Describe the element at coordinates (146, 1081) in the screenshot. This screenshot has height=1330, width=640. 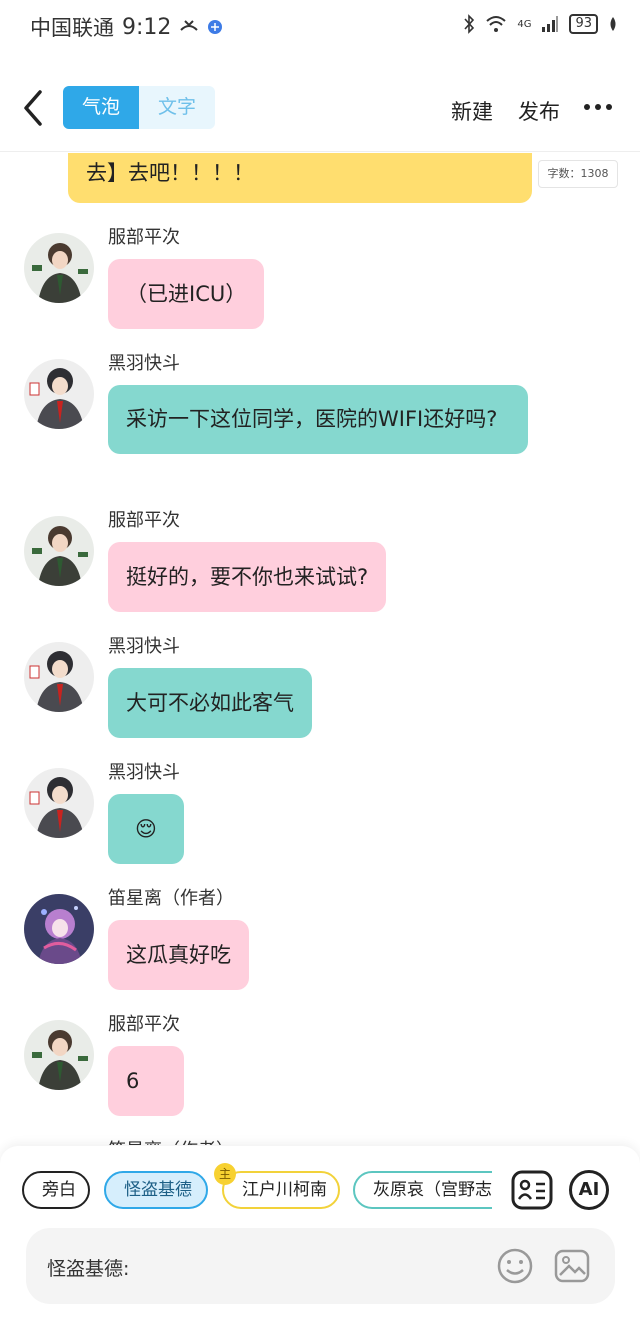
I see `message-bubble: 6` at that location.